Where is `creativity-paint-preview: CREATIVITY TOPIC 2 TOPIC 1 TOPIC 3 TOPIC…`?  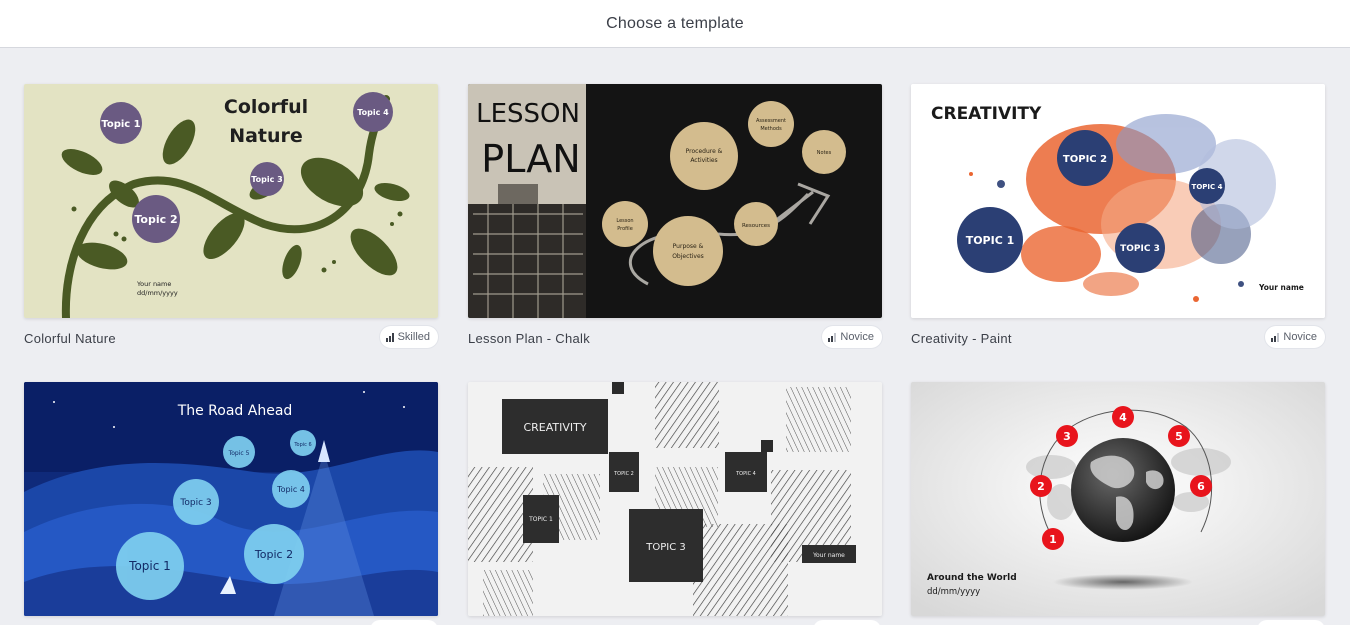 creativity-paint-preview: CREATIVITY TOPIC 2 TOPIC 1 TOPIC 3 TOPIC… is located at coordinates (1118, 201).